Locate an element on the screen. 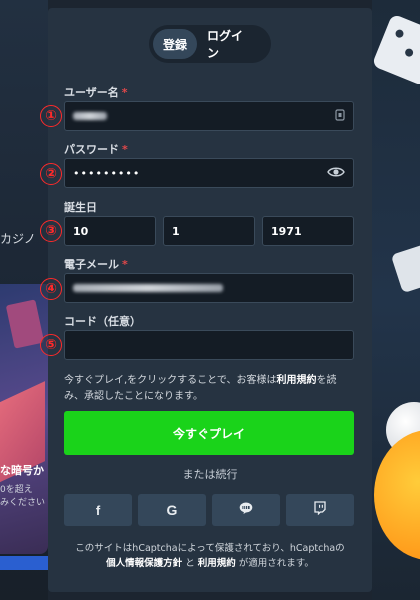 The height and width of the screenshot is (600, 420). annotation-marker-3: ③ is located at coordinates (51, 231).